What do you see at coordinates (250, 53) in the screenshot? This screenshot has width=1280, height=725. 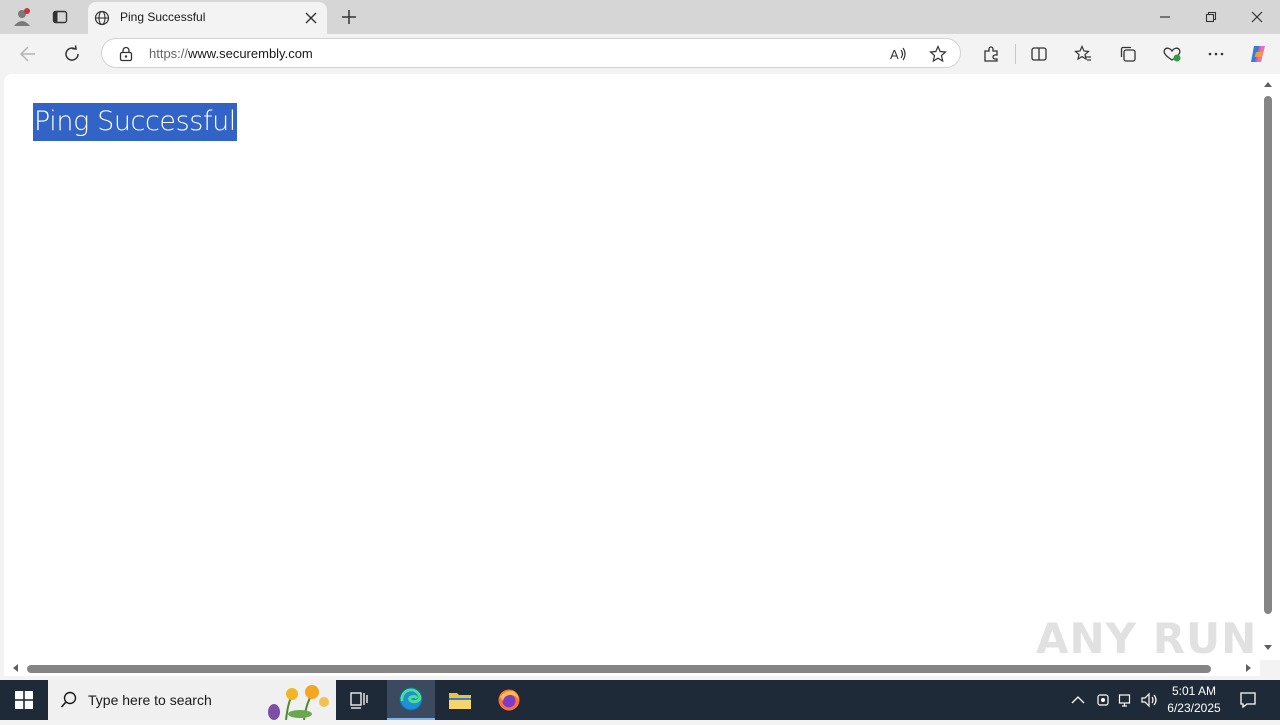 I see `url-host: www.securembly.com` at bounding box center [250, 53].